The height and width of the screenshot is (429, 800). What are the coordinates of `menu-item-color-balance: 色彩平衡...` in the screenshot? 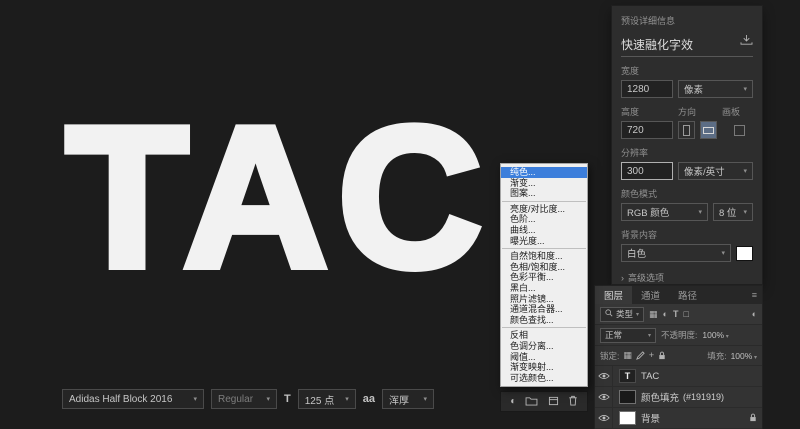 It's located at (544, 277).